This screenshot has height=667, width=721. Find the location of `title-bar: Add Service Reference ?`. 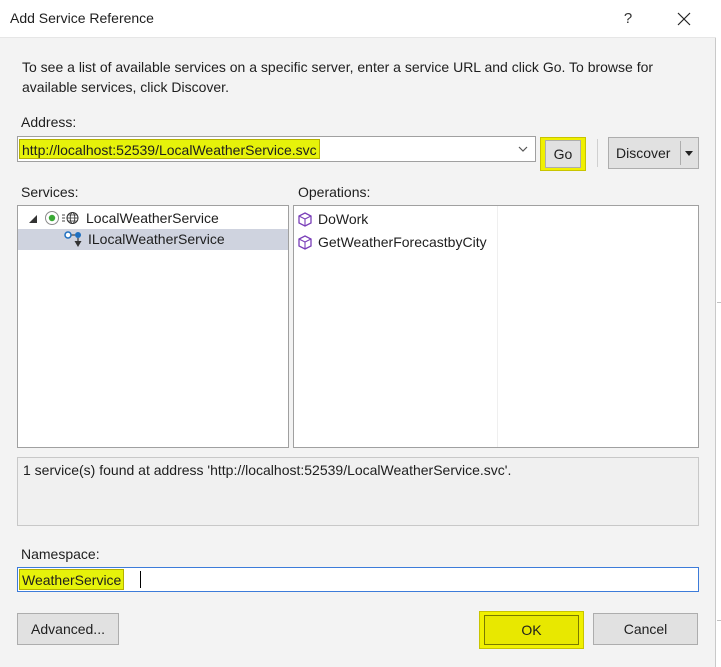

title-bar: Add Service Reference ? is located at coordinates (358, 19).